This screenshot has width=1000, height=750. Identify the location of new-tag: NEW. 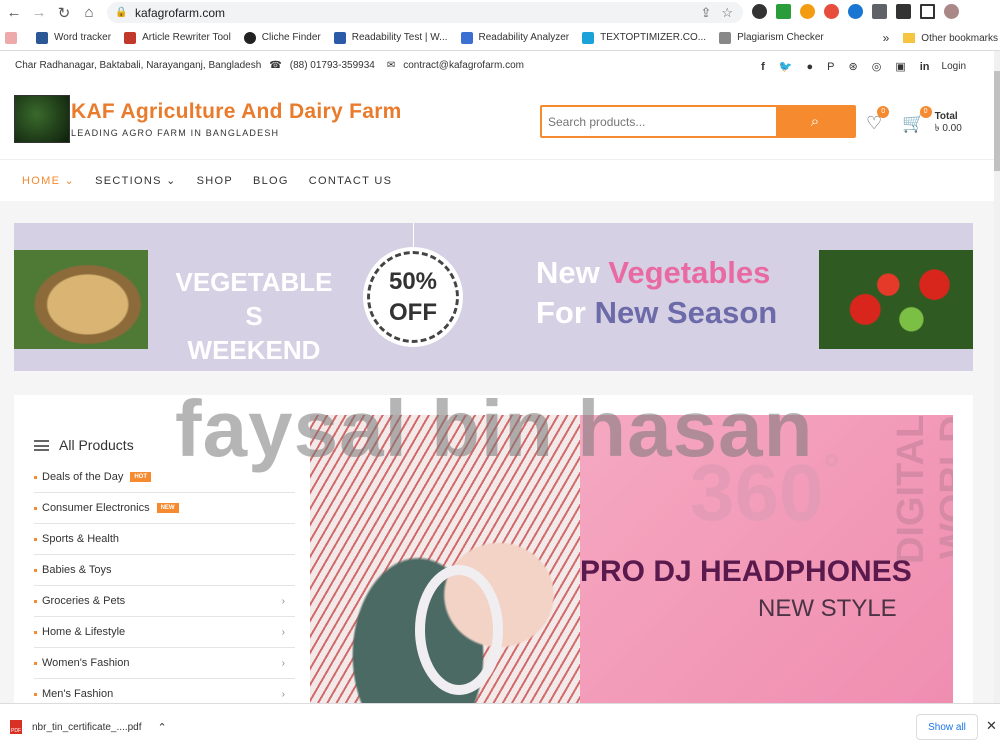
(167, 508).